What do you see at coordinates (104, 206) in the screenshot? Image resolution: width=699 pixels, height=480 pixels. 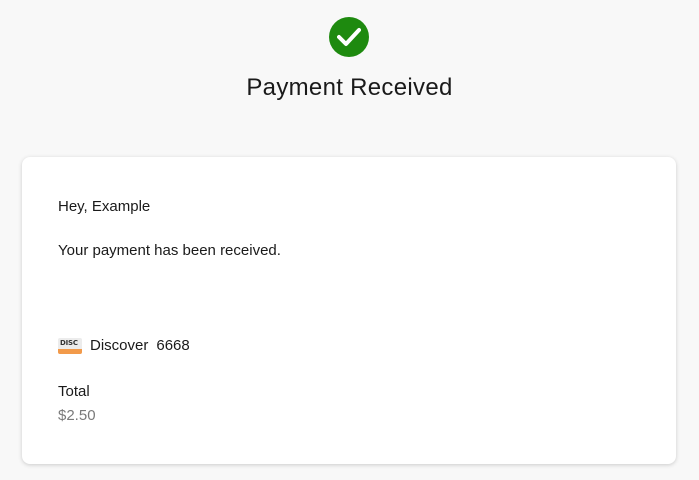 I see `greeting-text: Hey, Example` at bounding box center [104, 206].